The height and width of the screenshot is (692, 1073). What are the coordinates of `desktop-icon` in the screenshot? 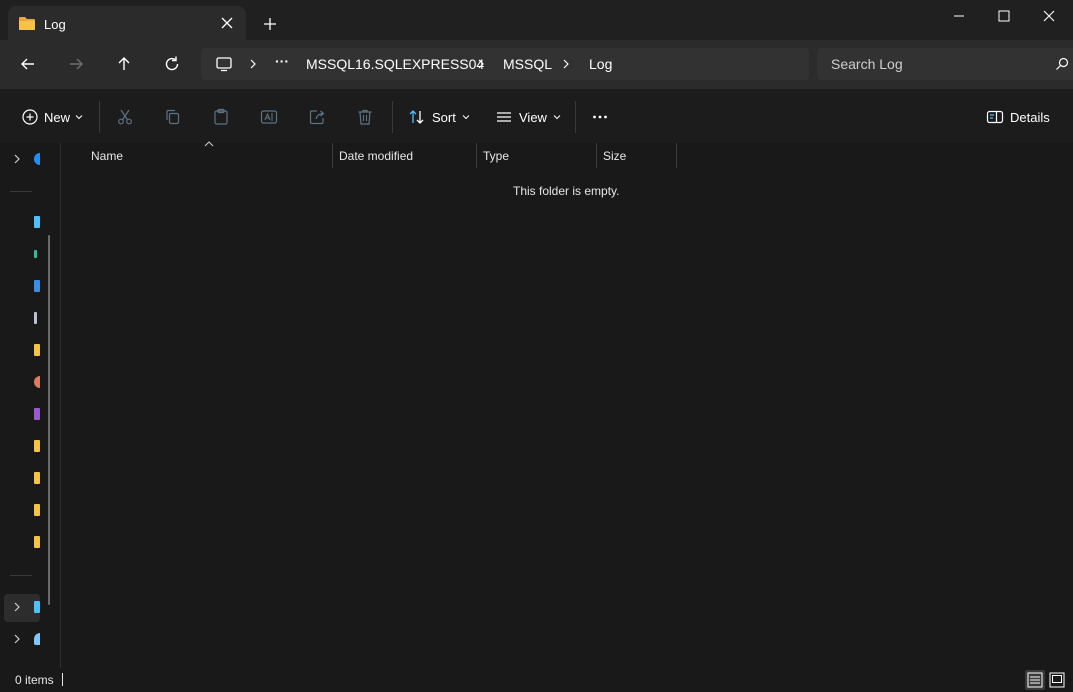 It's located at (37, 222).